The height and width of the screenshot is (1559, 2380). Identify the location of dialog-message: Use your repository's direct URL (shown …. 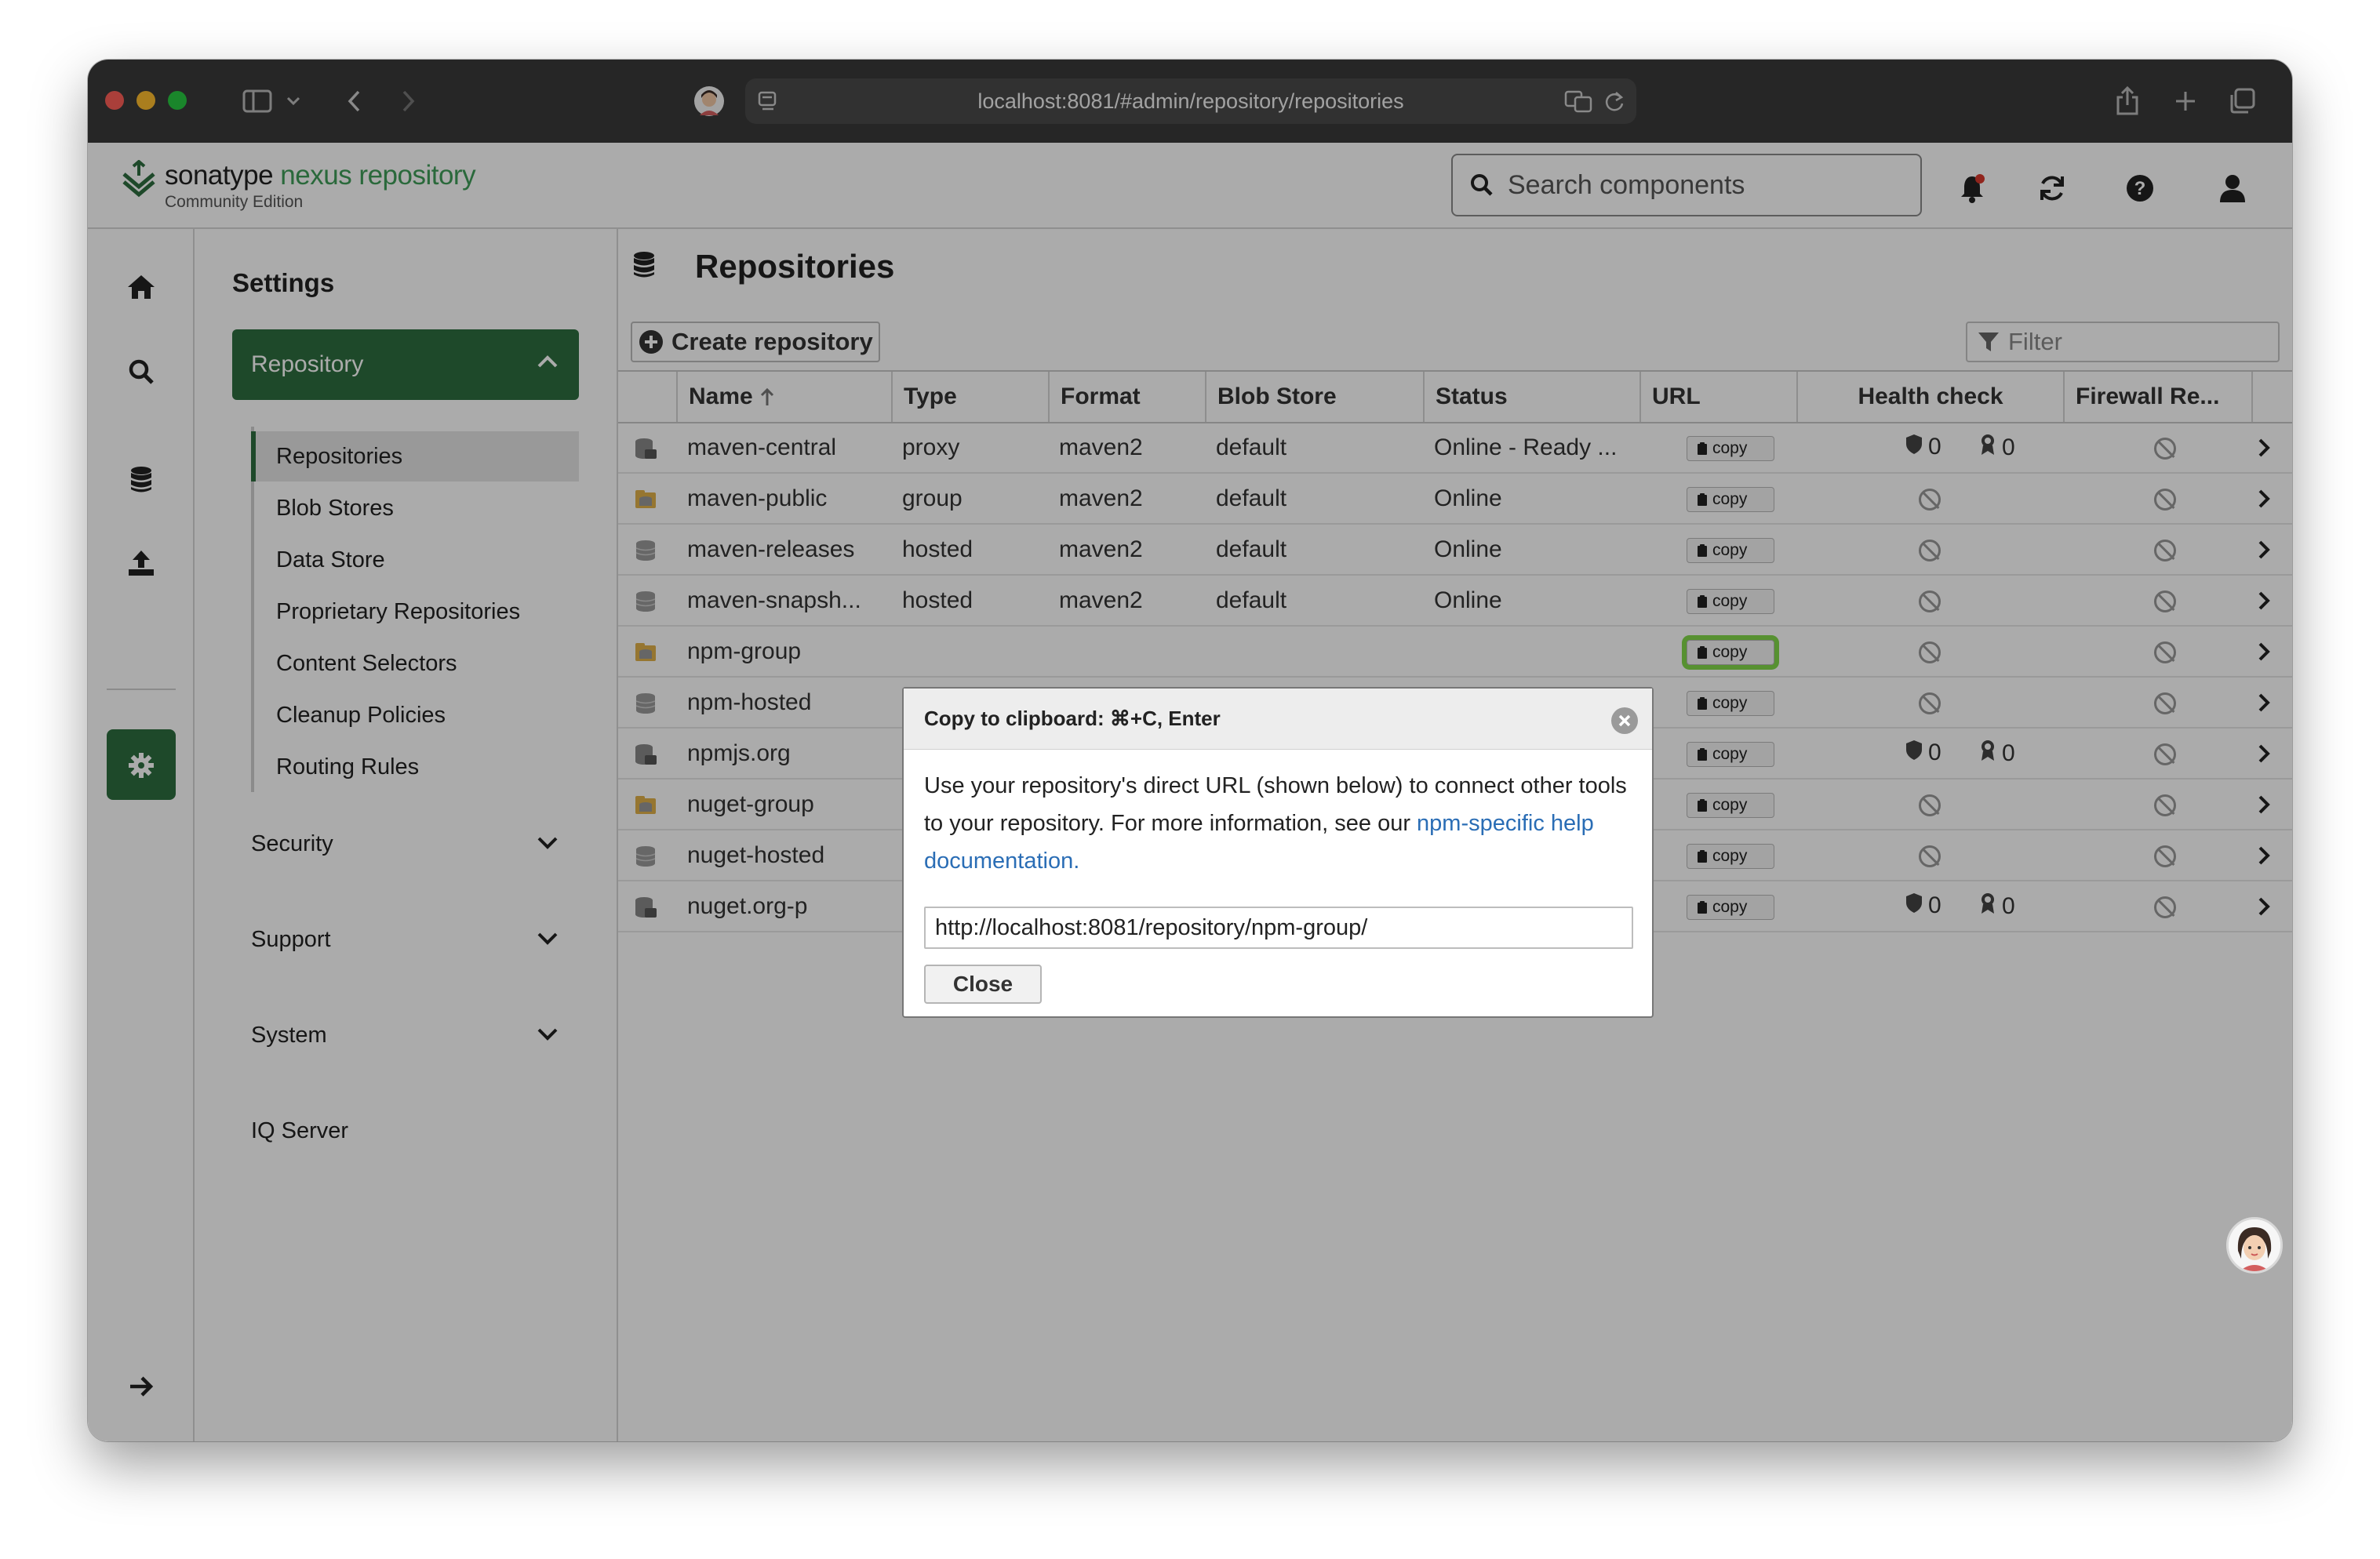
(1277, 823).